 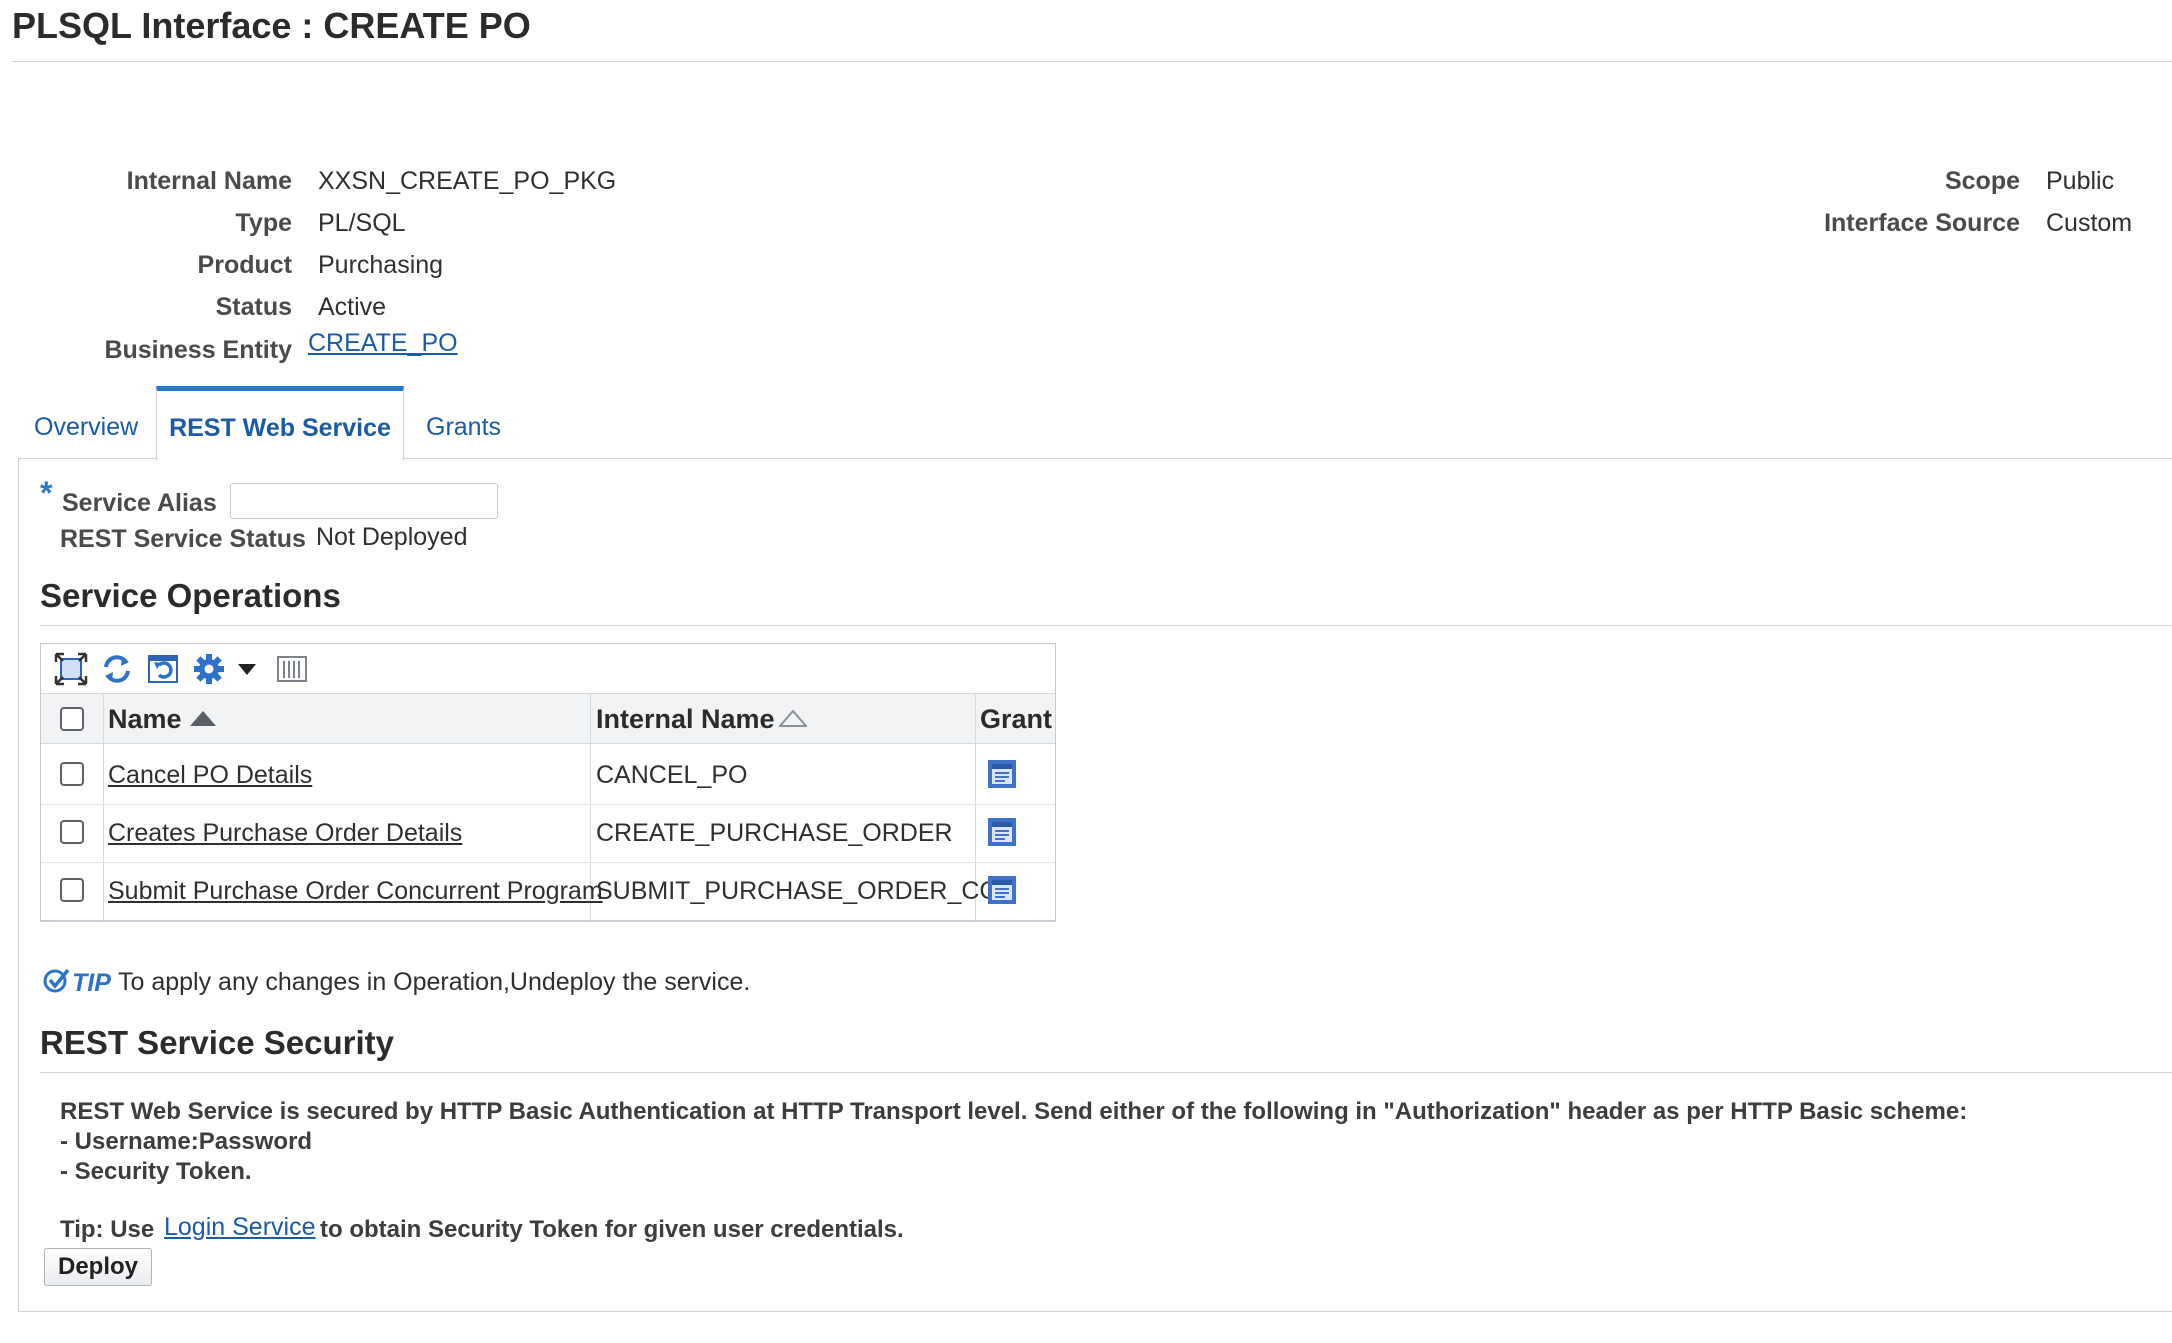 What do you see at coordinates (467, 181) in the screenshot?
I see `internal-name-value: XXSN_CREATE_PO_PKG` at bounding box center [467, 181].